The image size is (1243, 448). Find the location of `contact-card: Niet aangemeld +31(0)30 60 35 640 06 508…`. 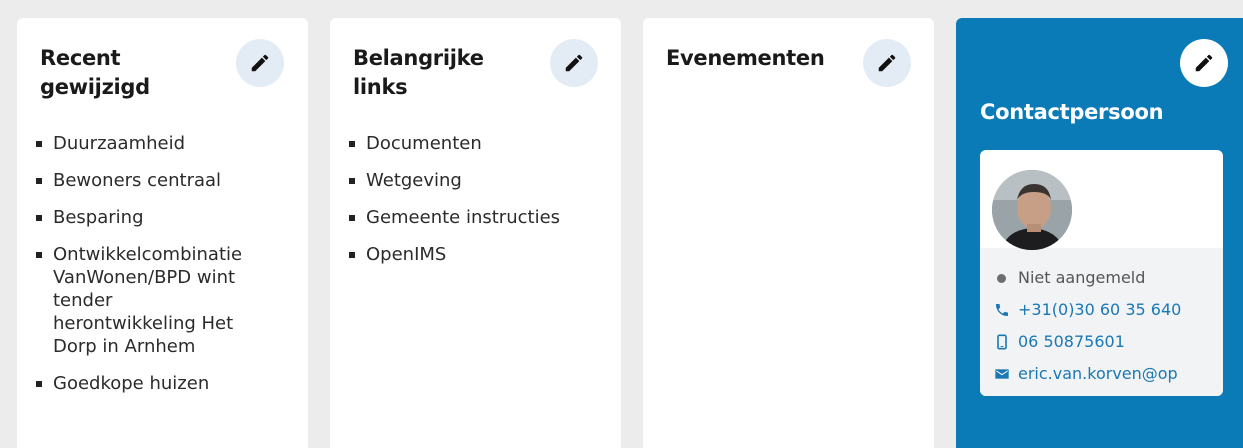

contact-card: Niet aangemeld +31(0)30 60 35 640 06 508… is located at coordinates (1101, 273).